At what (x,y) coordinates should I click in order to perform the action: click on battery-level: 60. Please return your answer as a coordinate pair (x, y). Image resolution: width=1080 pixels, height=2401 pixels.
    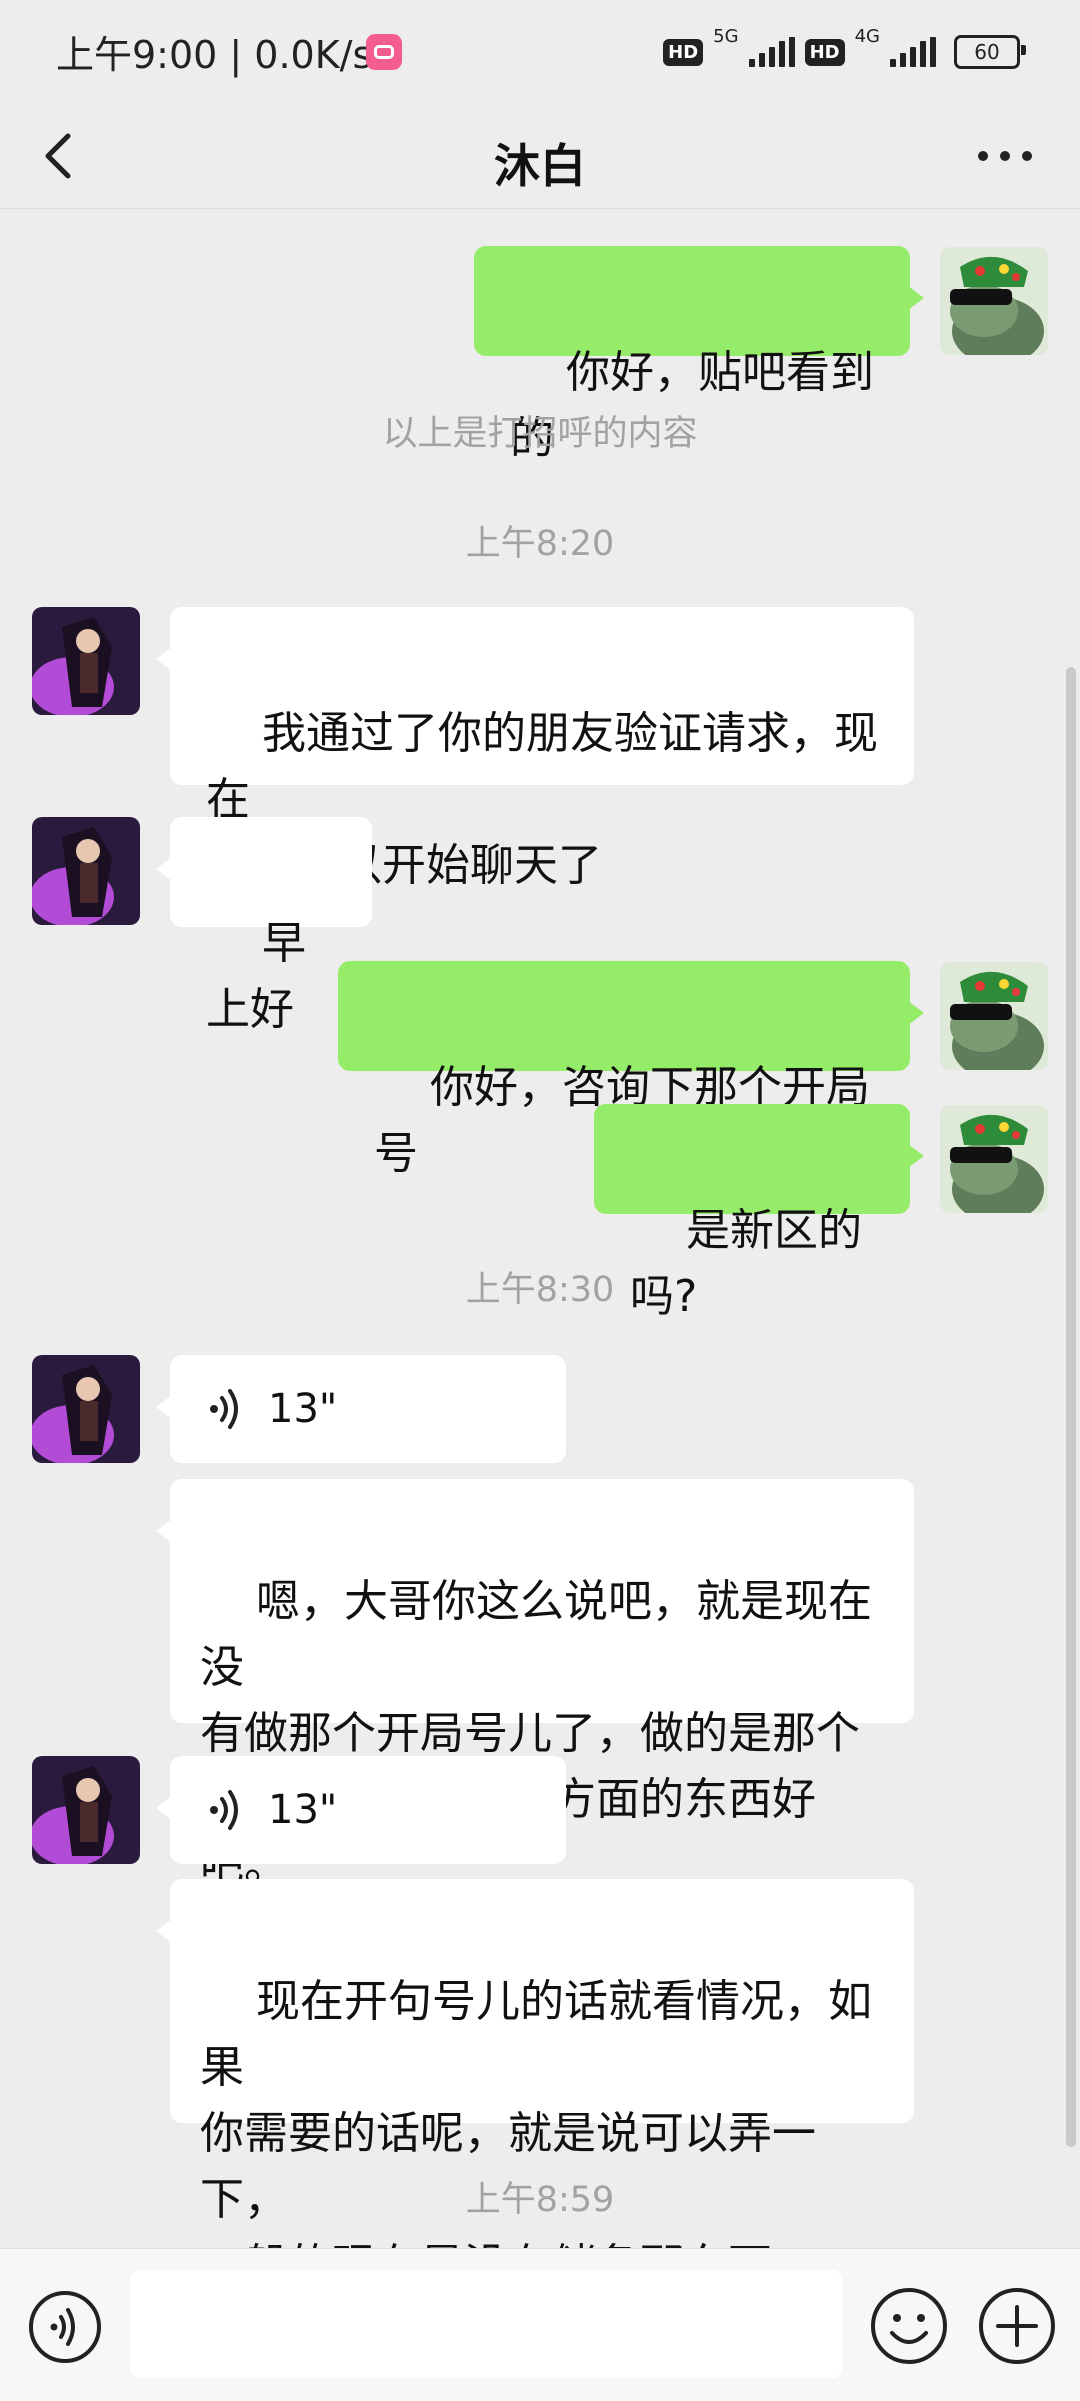
    Looking at the image, I should click on (987, 52).